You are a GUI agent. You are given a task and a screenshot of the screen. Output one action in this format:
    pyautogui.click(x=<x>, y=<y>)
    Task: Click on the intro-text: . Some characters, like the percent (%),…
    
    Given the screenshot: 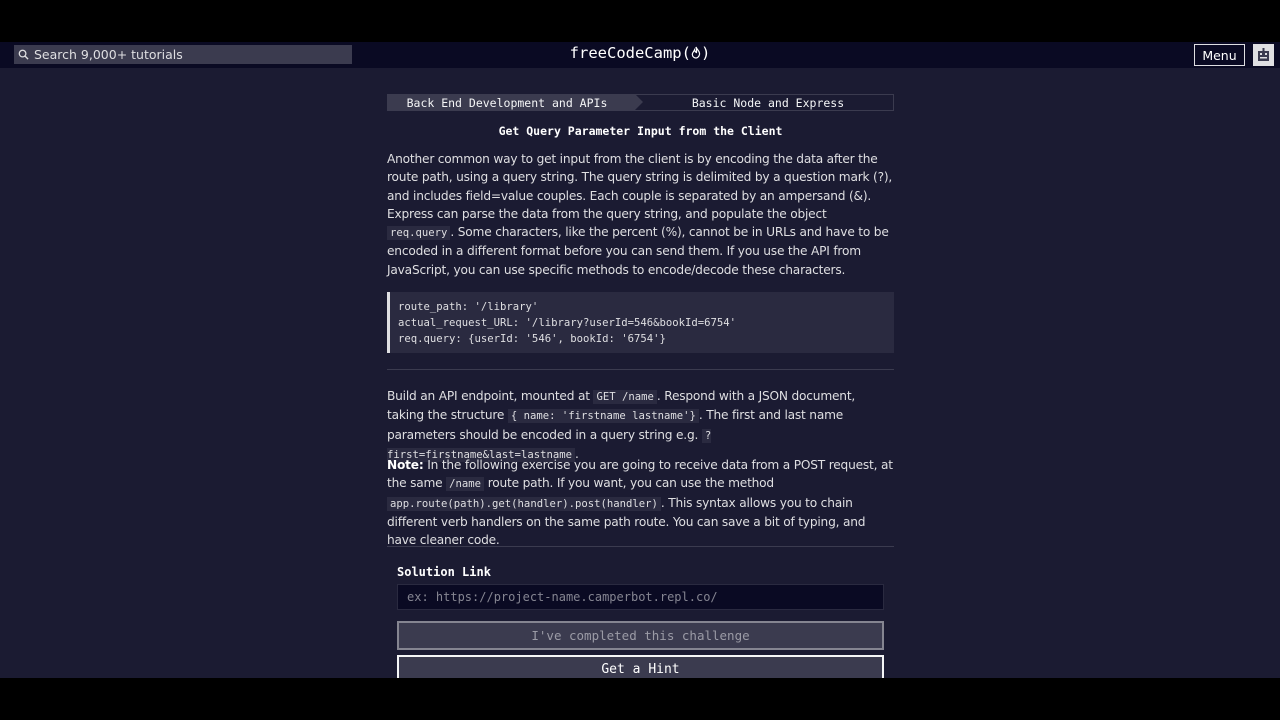 What is the action you would take?
    pyautogui.click(x=638, y=251)
    